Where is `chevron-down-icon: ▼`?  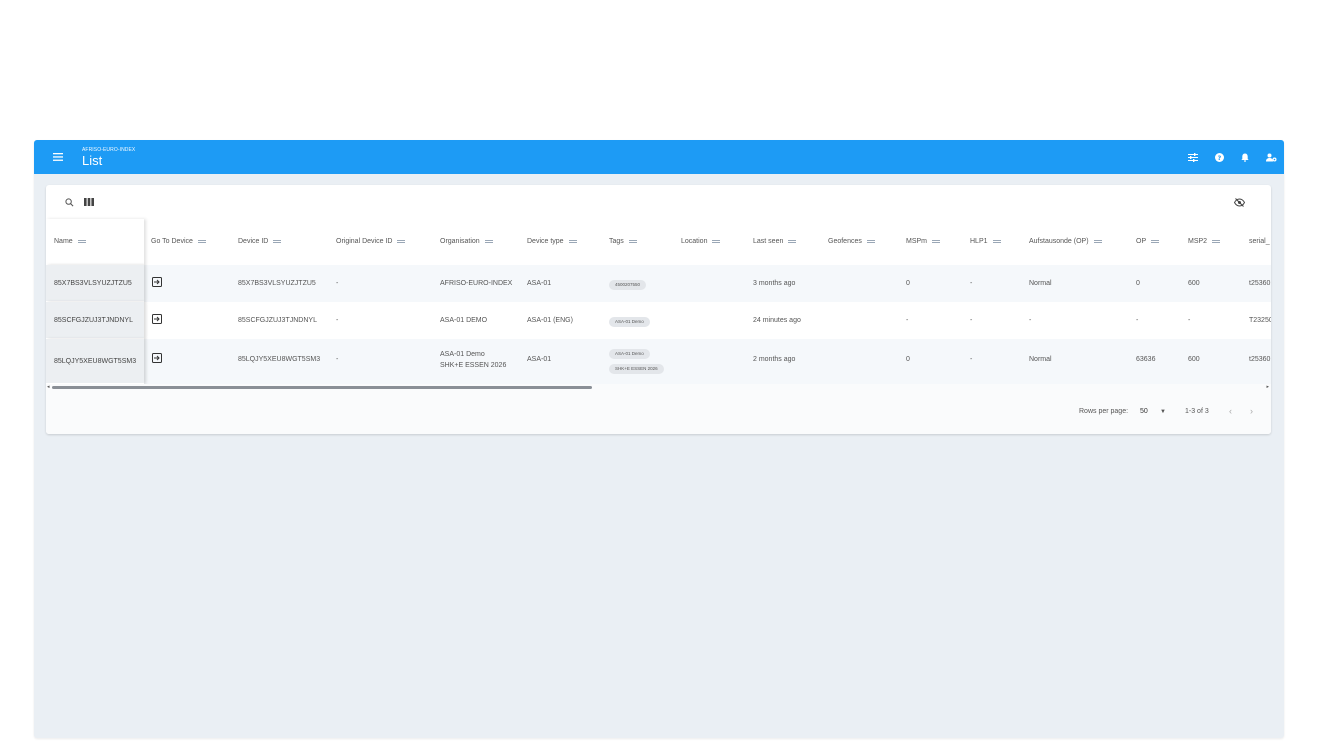
chevron-down-icon: ▼ is located at coordinates (1163, 412).